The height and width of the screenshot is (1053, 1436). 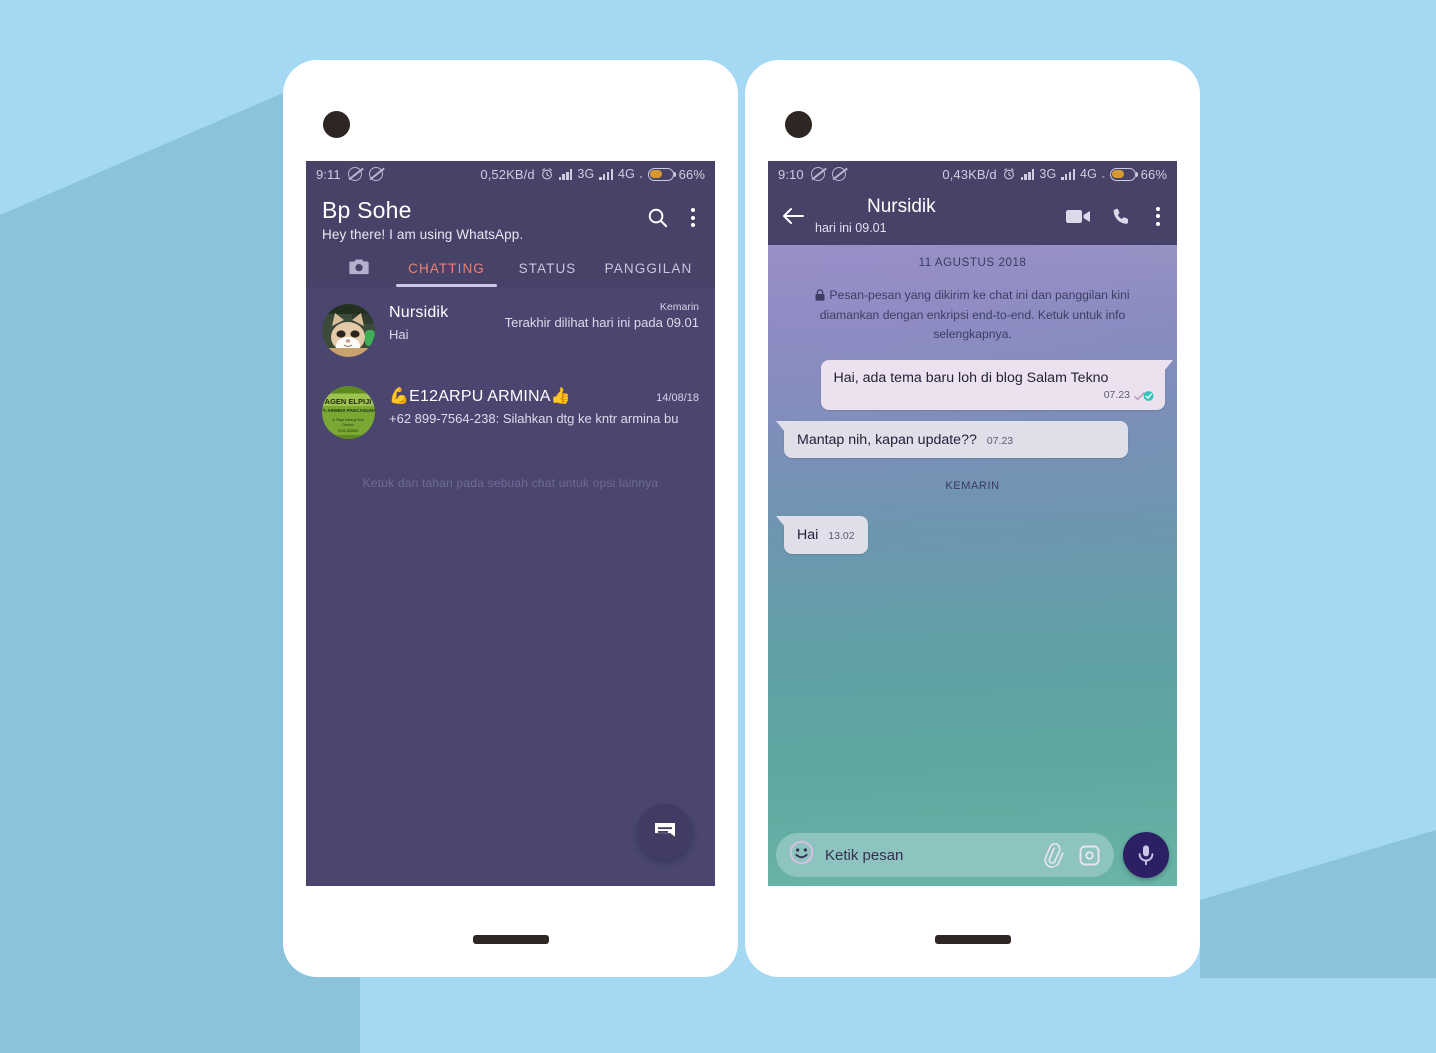 What do you see at coordinates (648, 274) in the screenshot?
I see `tab-panggilan: PANGGILAN` at bounding box center [648, 274].